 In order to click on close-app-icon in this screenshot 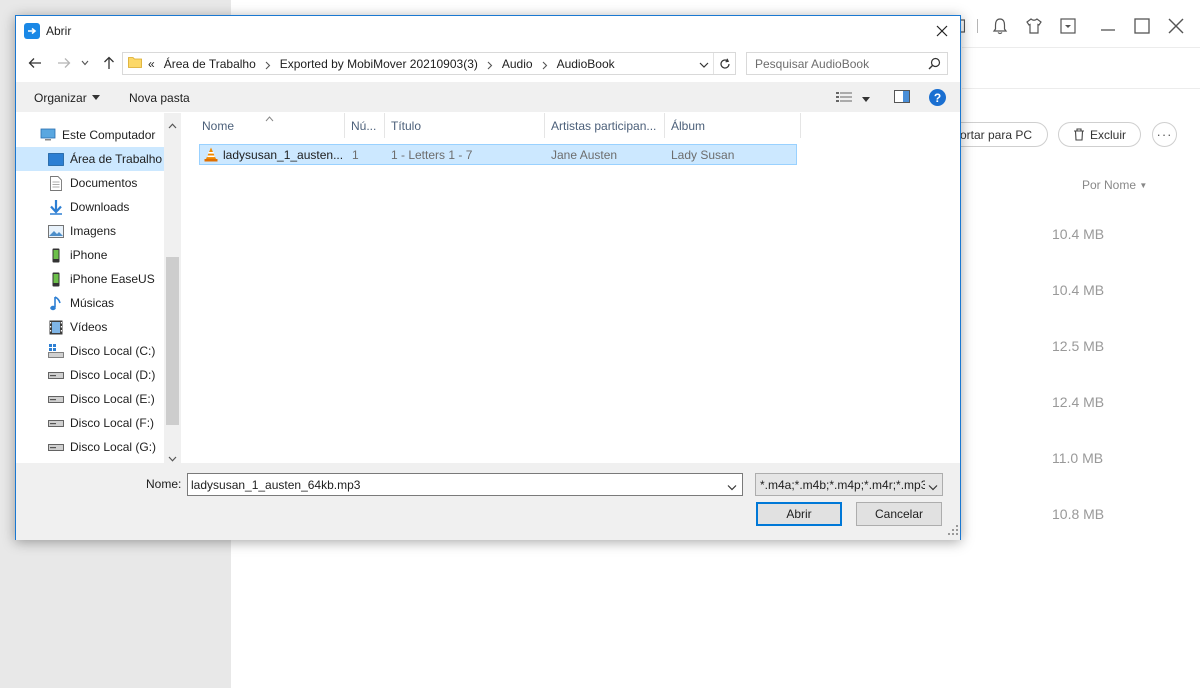, I will do `click(1176, 26)`.